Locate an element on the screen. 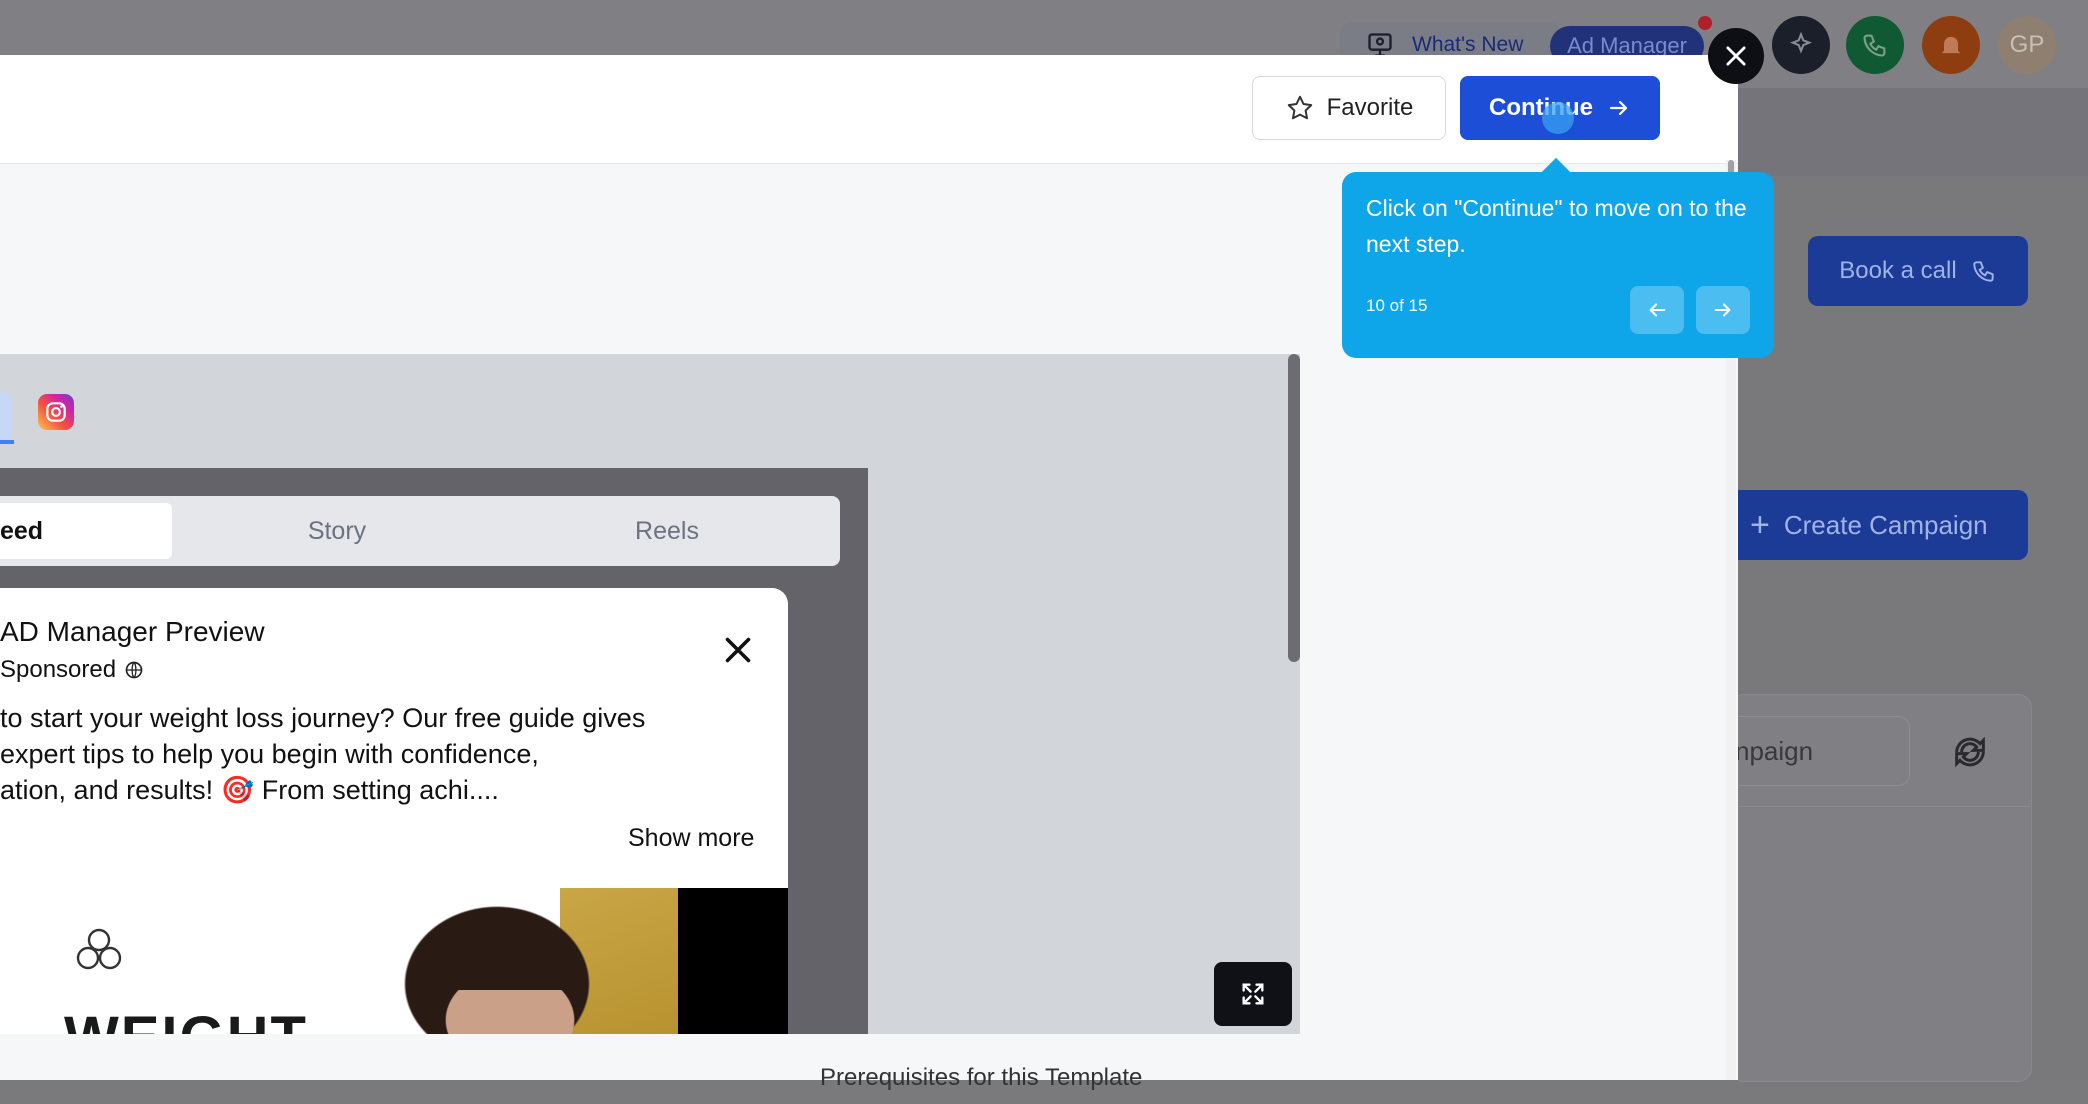 This screenshot has height=1104, width=2088. brand-logo-icon is located at coordinates (99, 949).